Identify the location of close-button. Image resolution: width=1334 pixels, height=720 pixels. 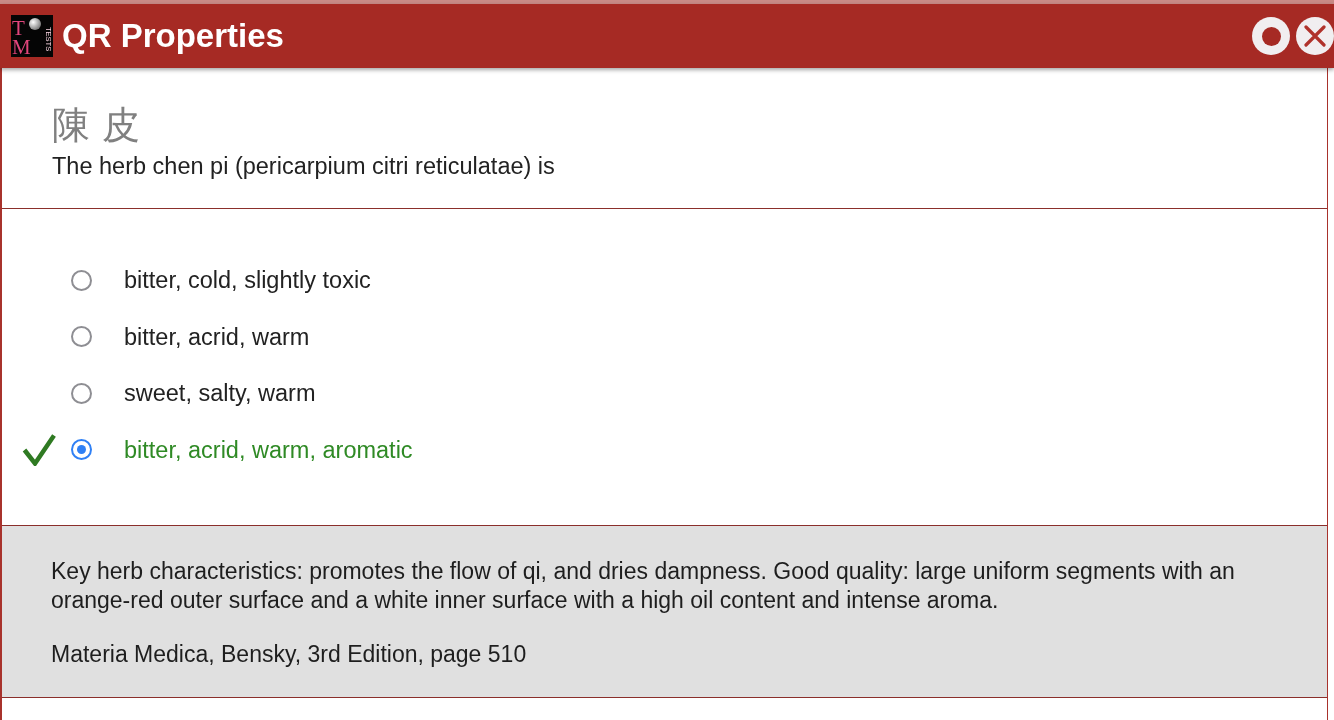
(1315, 36).